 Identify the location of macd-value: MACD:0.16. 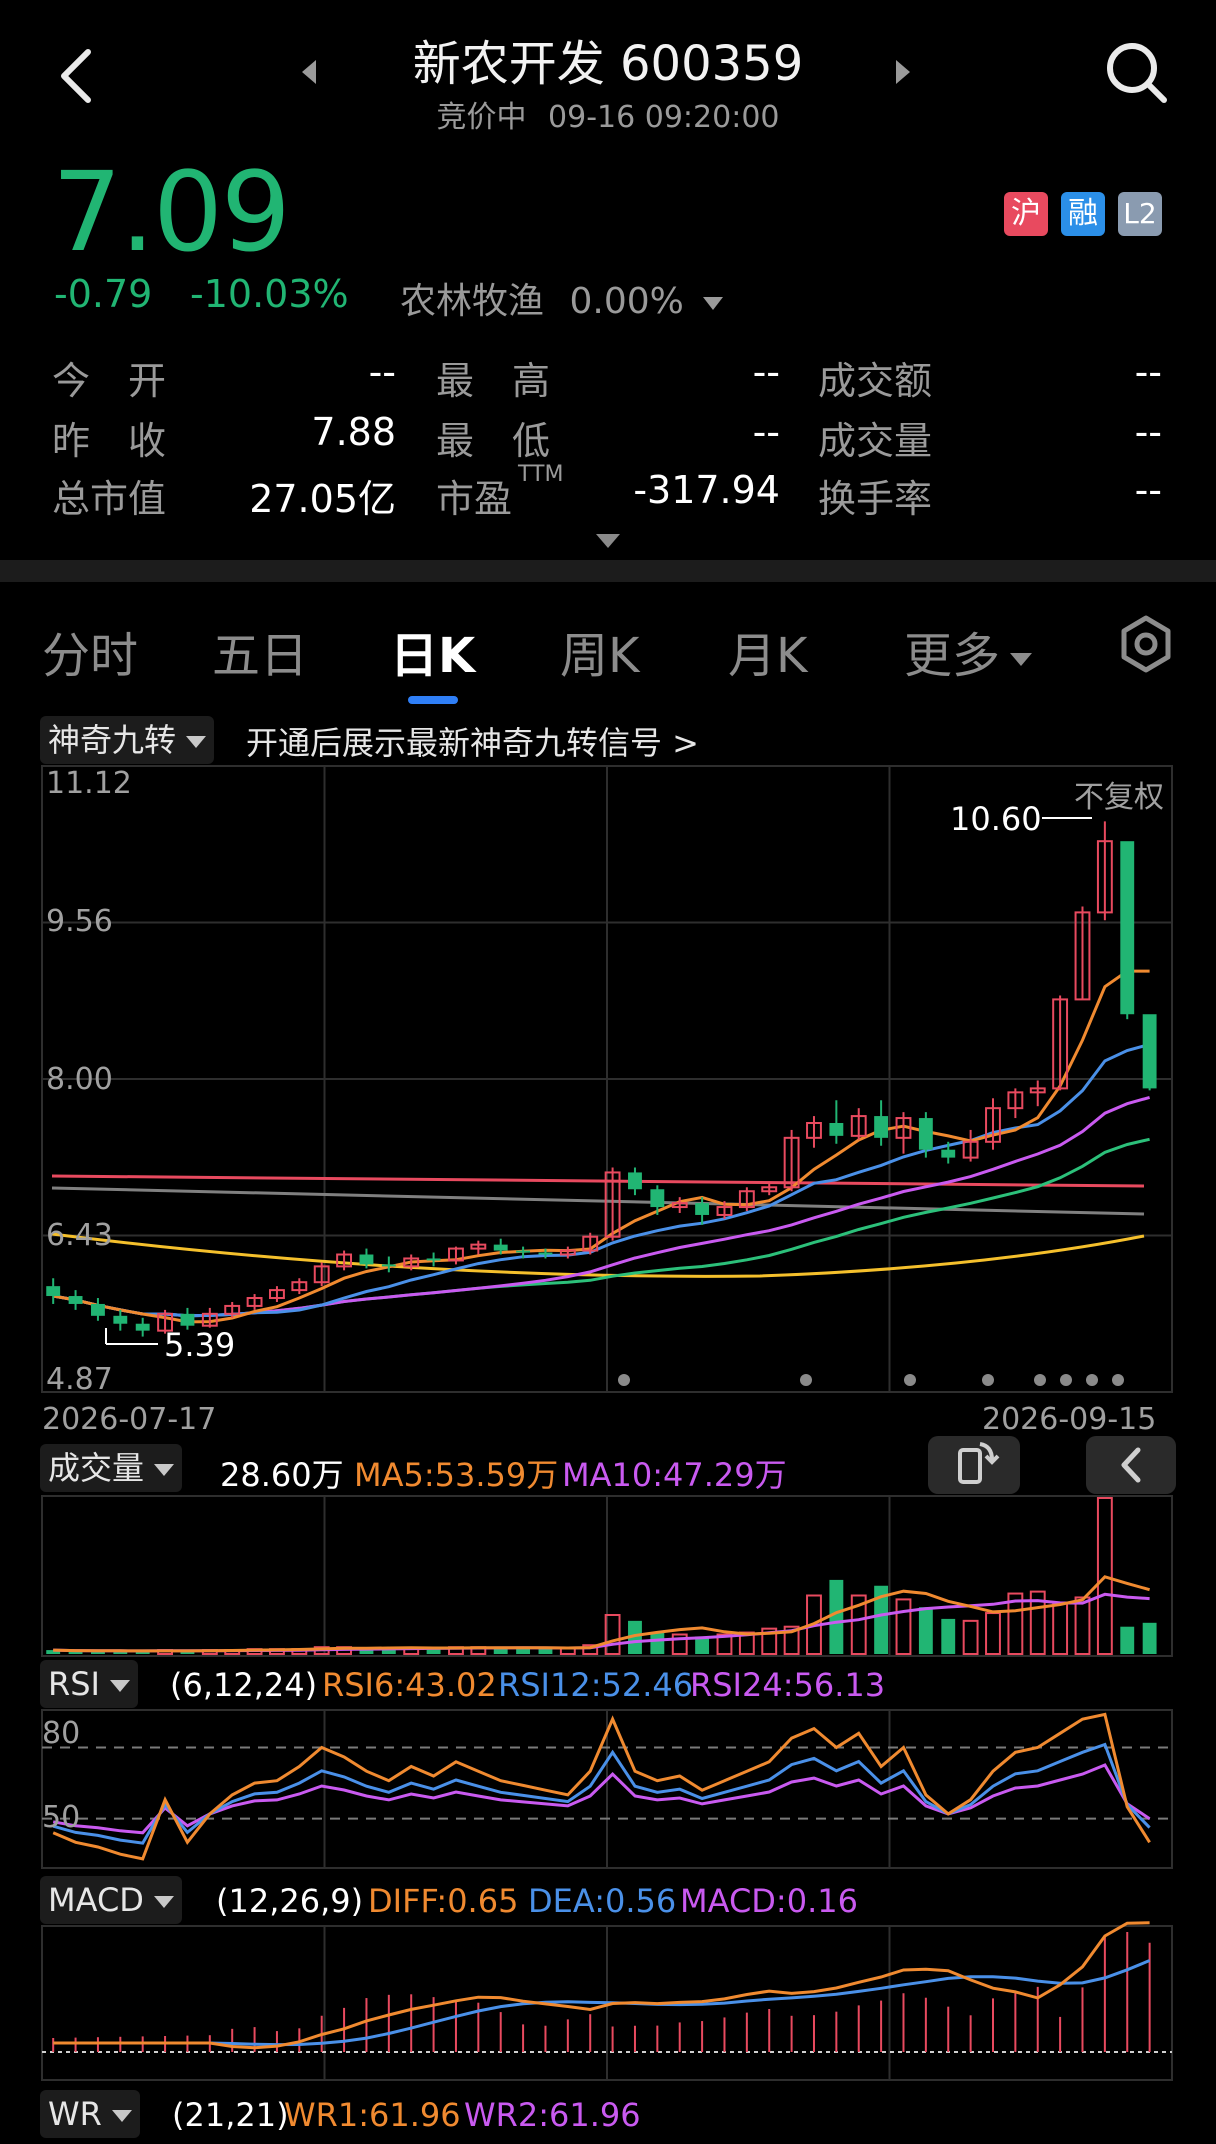
(769, 1901).